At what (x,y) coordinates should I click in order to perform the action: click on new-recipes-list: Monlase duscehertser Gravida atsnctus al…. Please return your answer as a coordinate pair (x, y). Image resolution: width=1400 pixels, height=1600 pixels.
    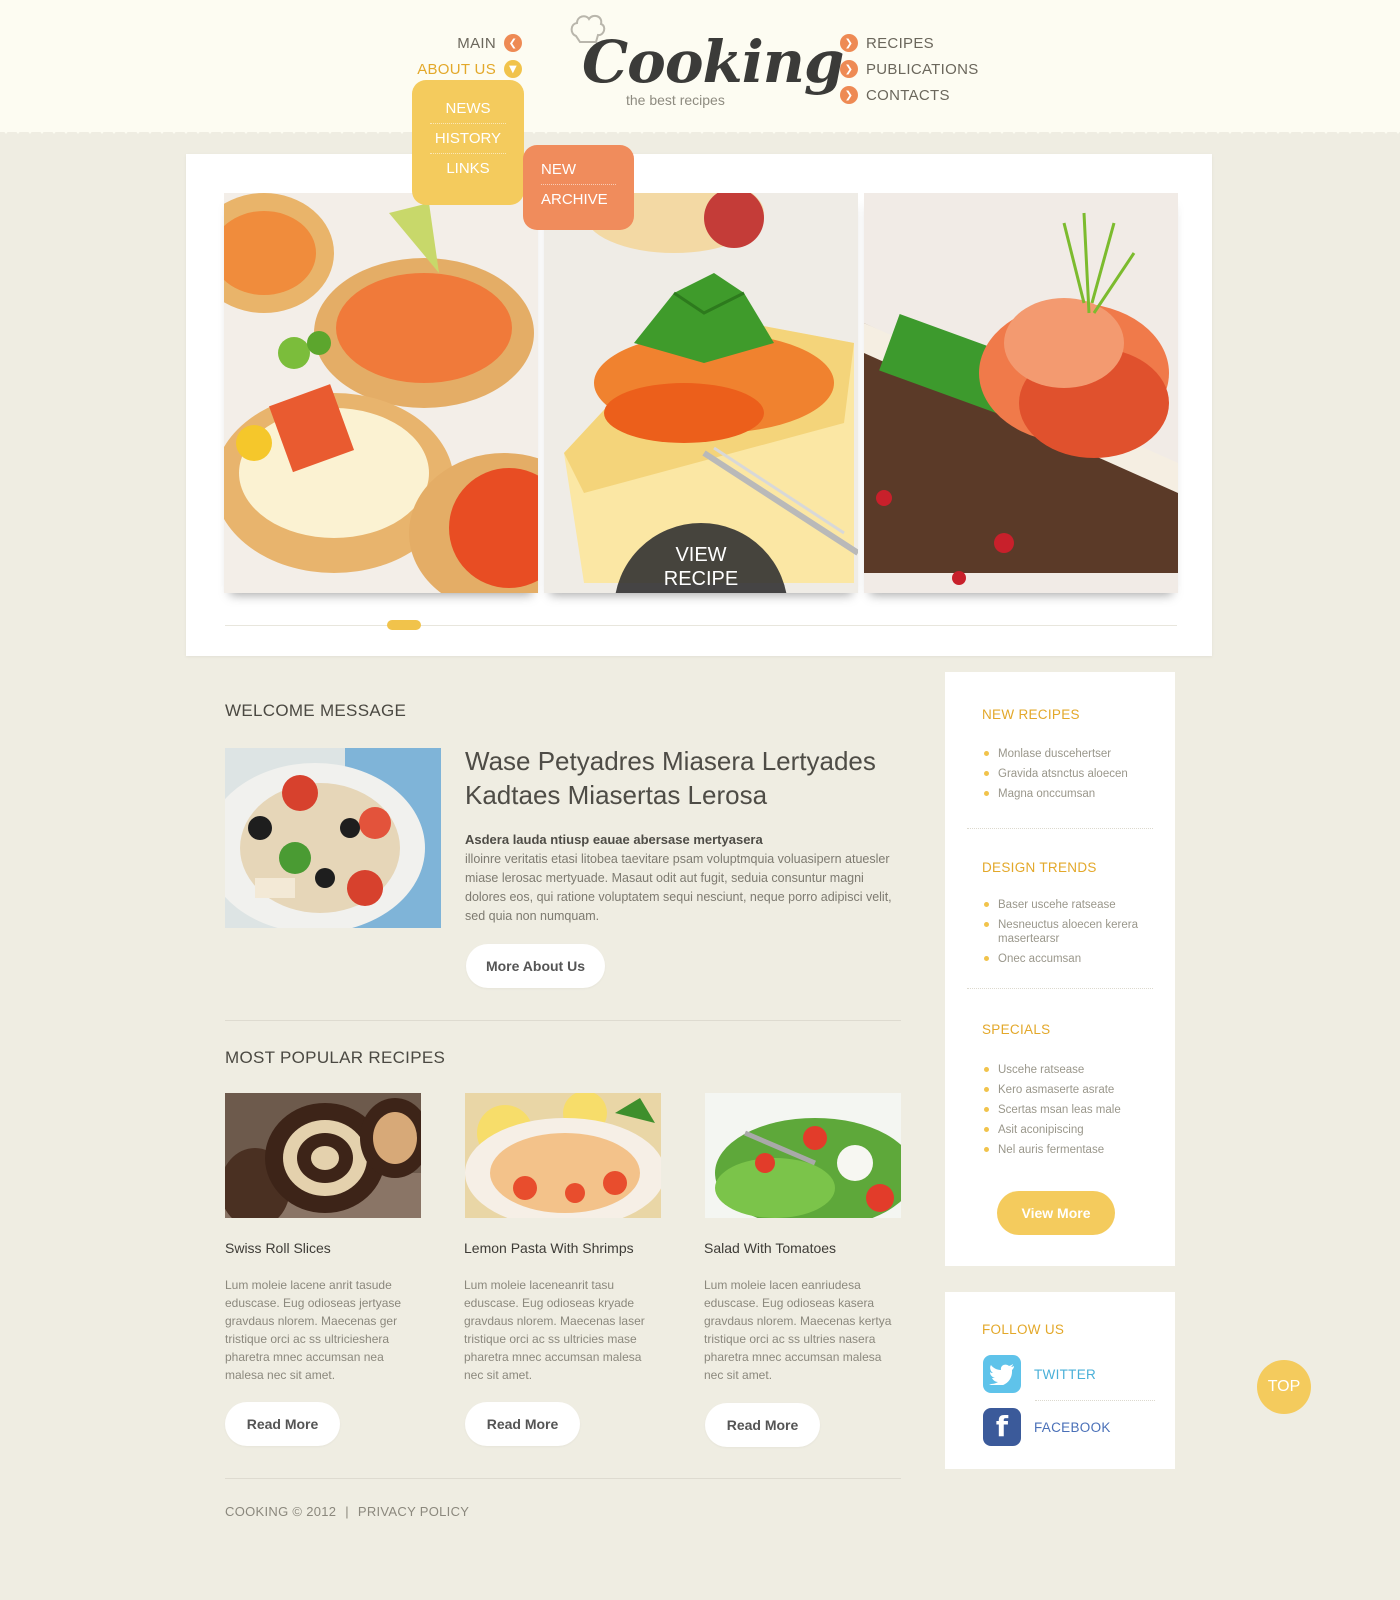
    Looking at the image, I should click on (1073, 777).